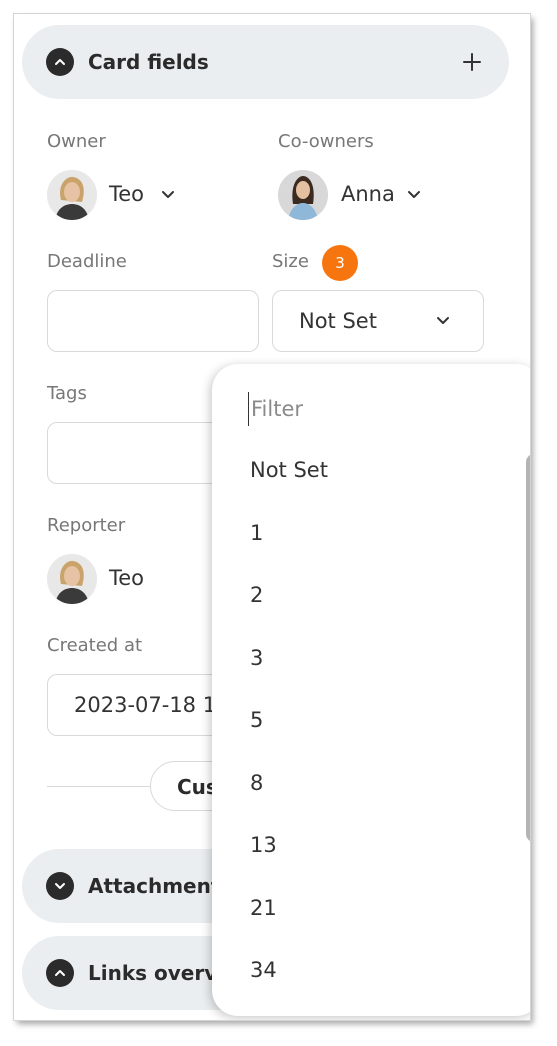  I want to click on tags-label: Tags, so click(67, 393).